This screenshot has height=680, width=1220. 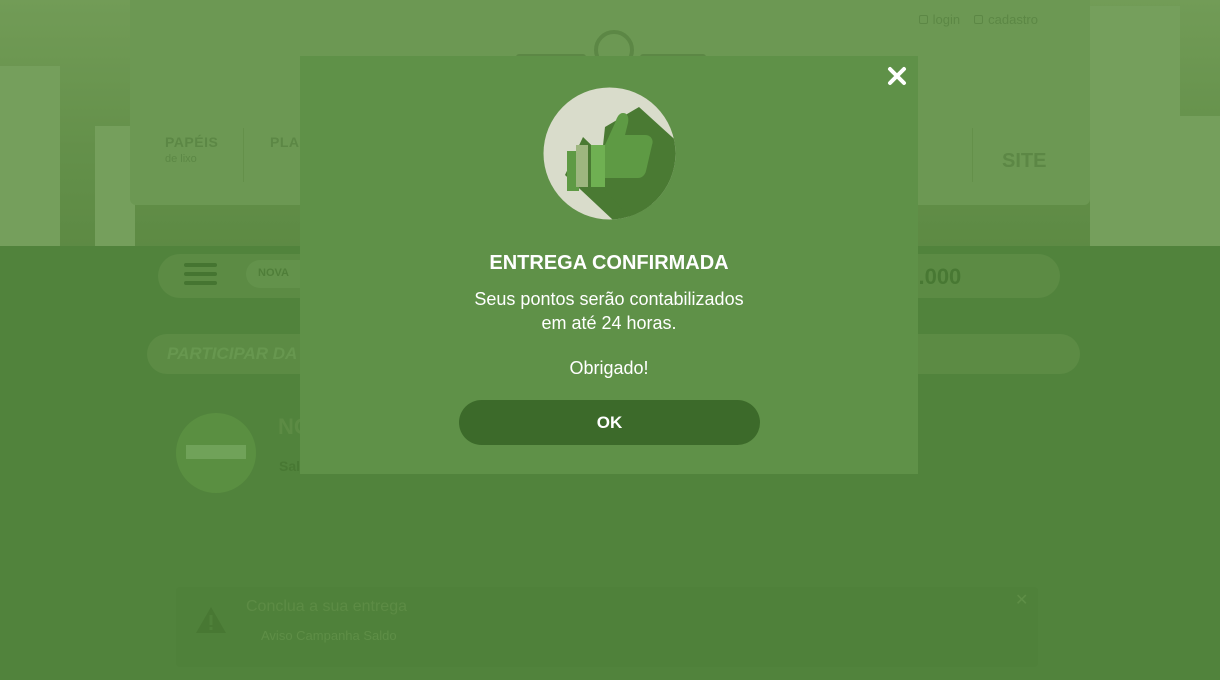 I want to click on ok-button: OK, so click(x=609, y=422).